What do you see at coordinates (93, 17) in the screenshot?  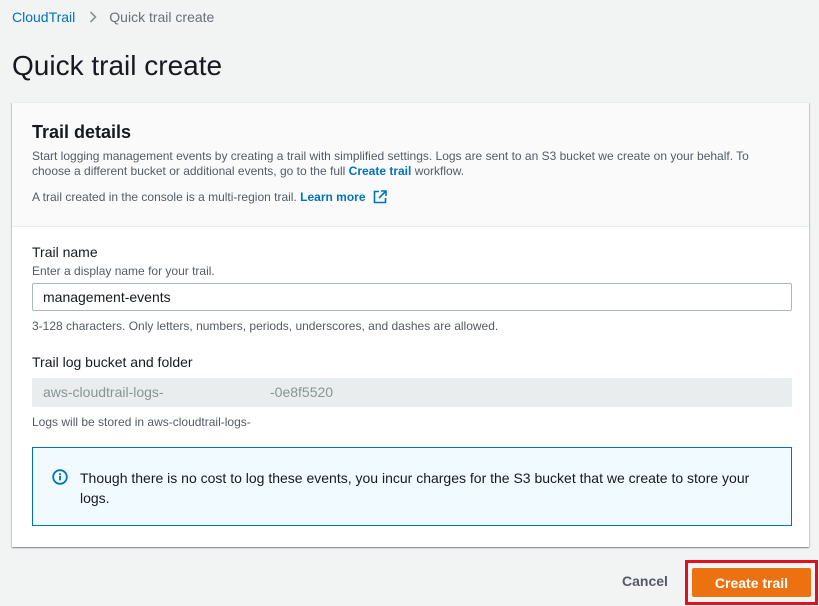 I see `chevron-right-icon` at bounding box center [93, 17].